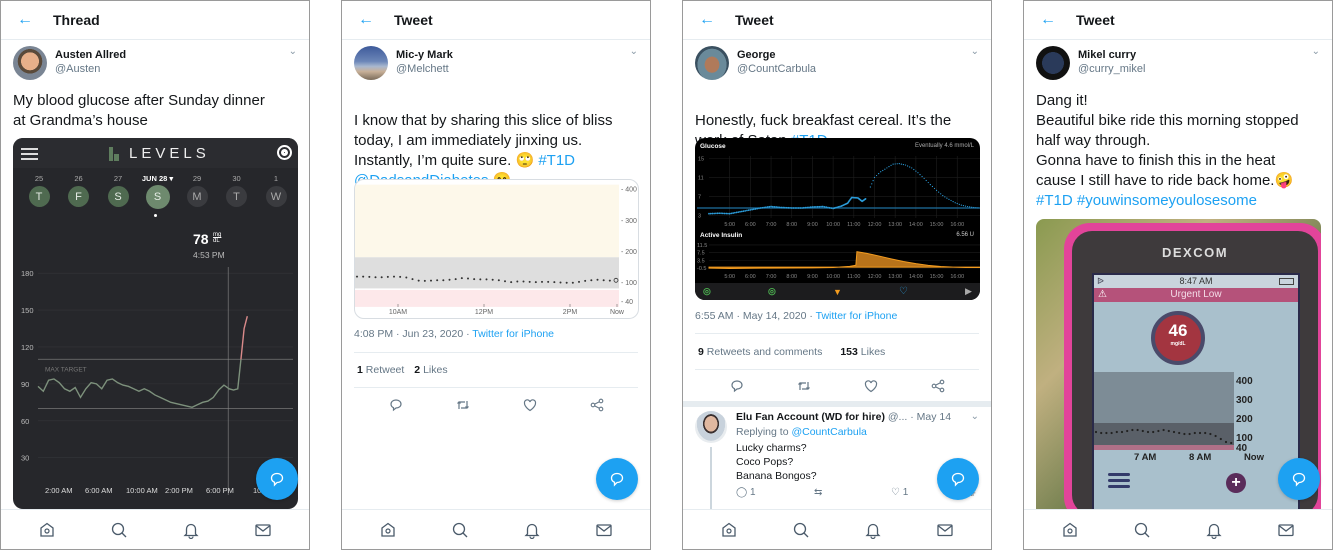  I want to click on tweet-author: Mic-y Mark @Melchett ⌄, so click(496, 63).